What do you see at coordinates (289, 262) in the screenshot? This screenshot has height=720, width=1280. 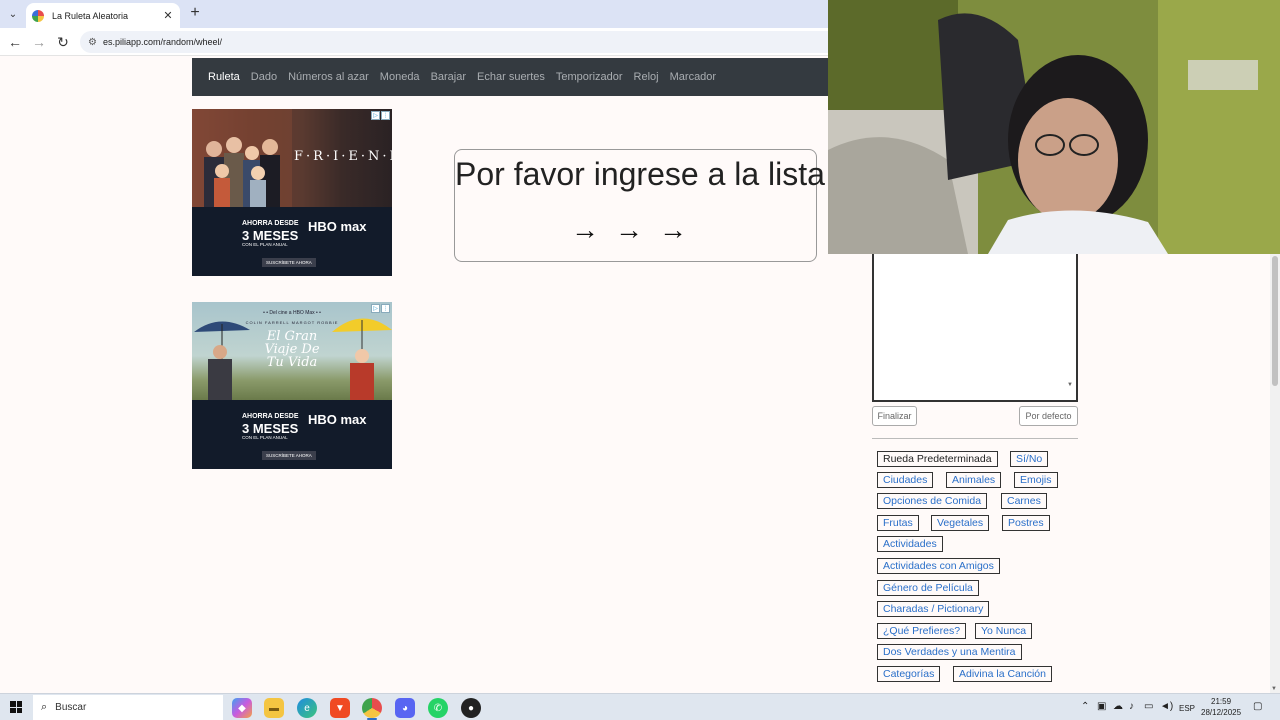 I see `ad-friends-cta: SUSCRÍBETE AHORA` at bounding box center [289, 262].